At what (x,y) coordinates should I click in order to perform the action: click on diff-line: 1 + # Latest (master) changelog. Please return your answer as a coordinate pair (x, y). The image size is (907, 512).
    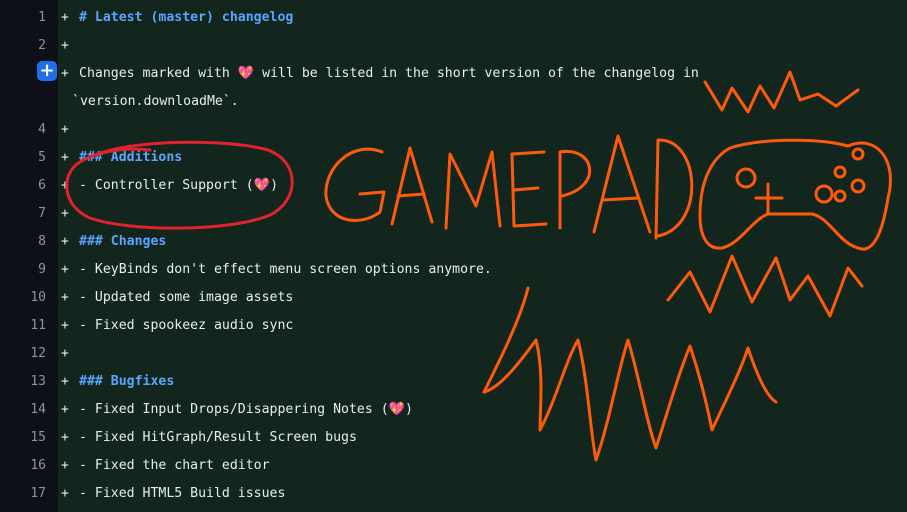
    Looking at the image, I should click on (453, 18).